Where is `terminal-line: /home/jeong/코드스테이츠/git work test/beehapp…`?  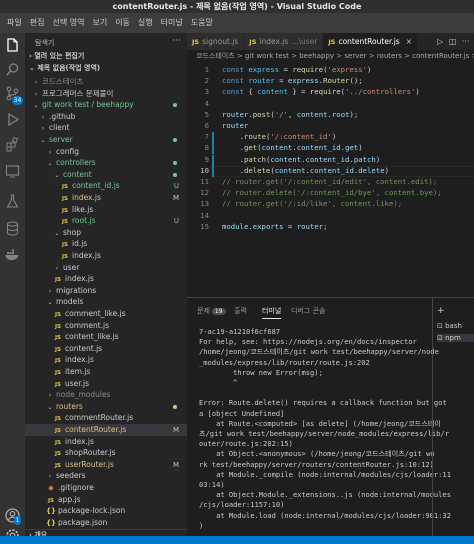
terminal-line: /home/jeong/코드스테이츠/git work test/beehapp… is located at coordinates (319, 352).